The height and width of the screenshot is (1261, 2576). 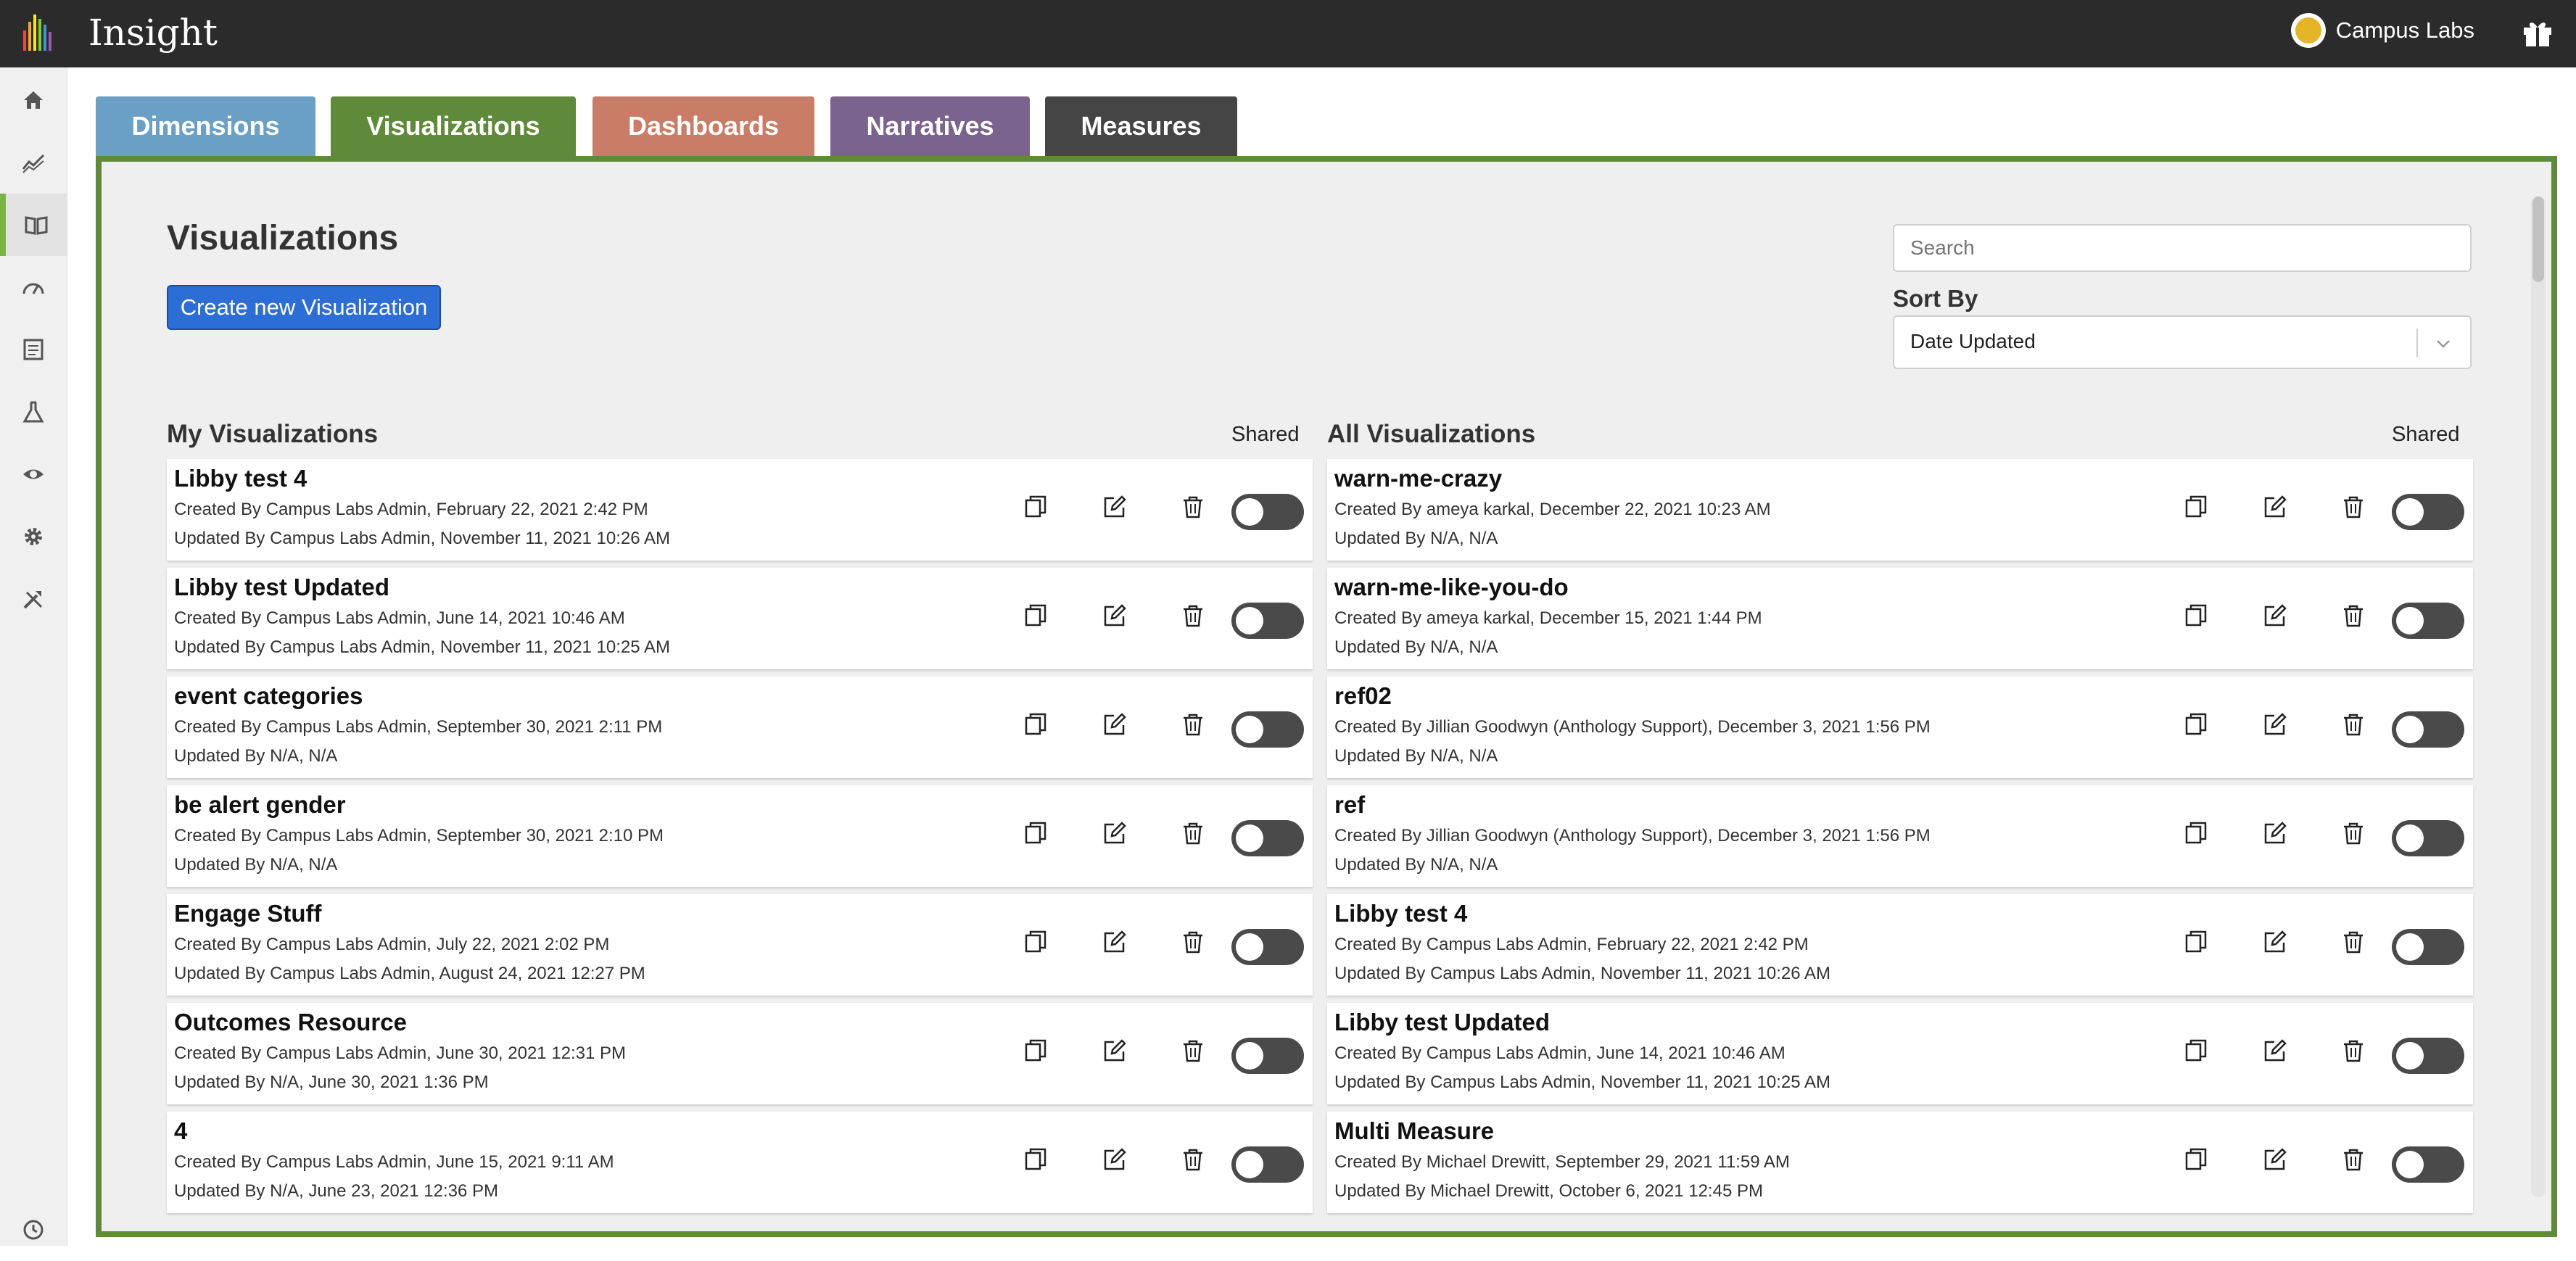 What do you see at coordinates (33, 412) in the screenshot?
I see `rail-lab` at bounding box center [33, 412].